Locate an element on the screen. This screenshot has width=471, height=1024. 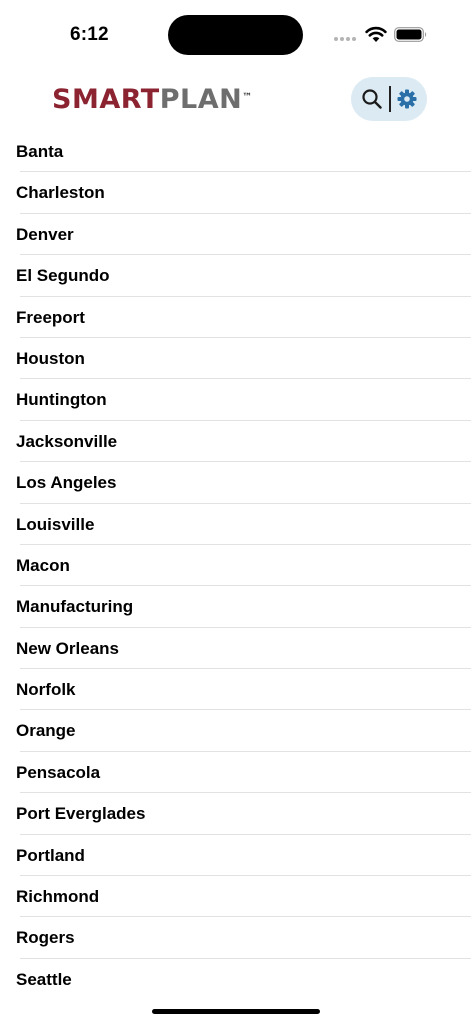
list-item-label: Seattle is located at coordinates (44, 979).